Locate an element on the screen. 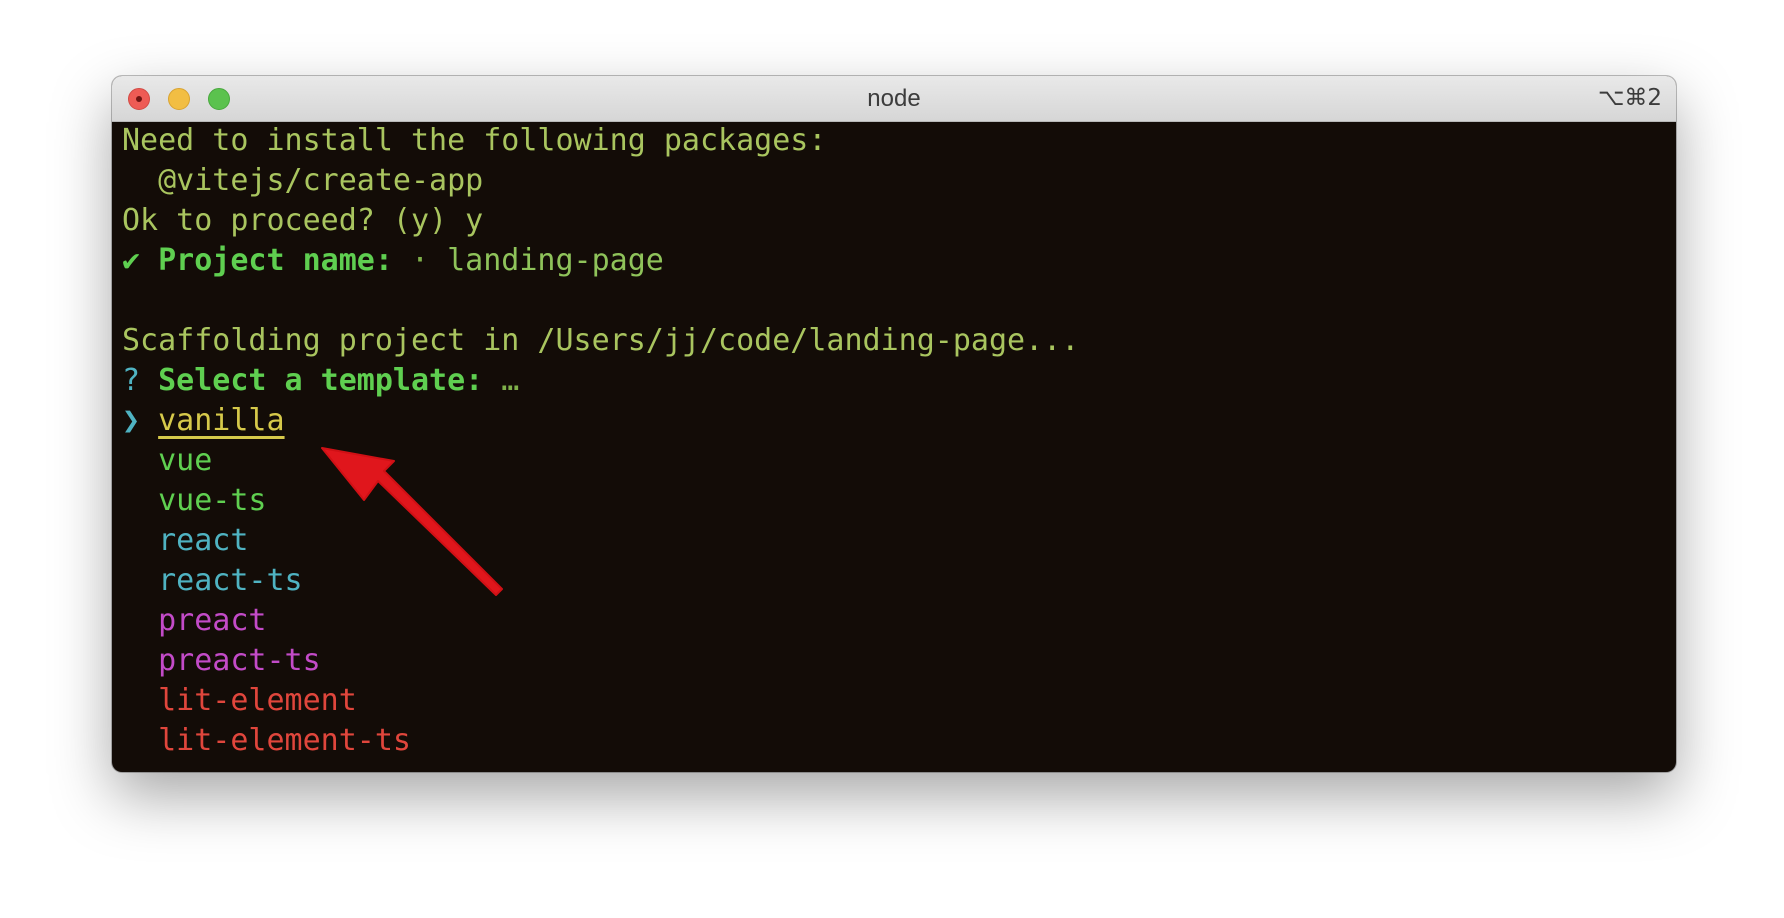 This screenshot has height=918, width=1784. template-option-lit-element-ts: lit-element-ts is located at coordinates (899, 741).